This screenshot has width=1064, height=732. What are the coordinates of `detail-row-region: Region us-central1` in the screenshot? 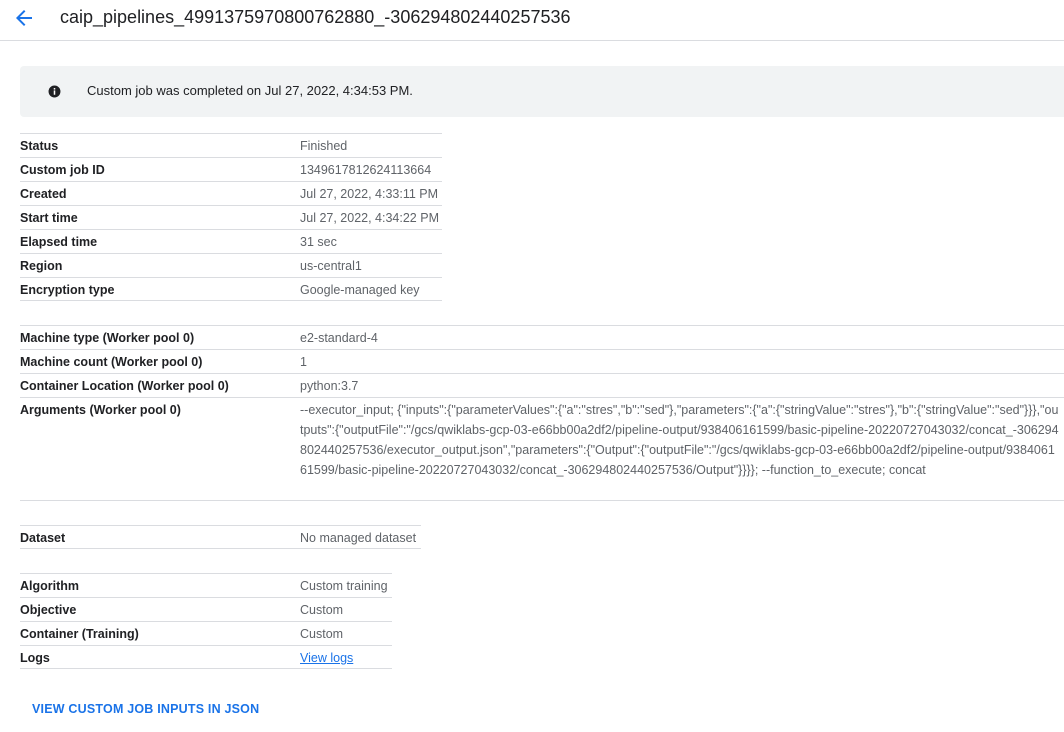 It's located at (231, 265).